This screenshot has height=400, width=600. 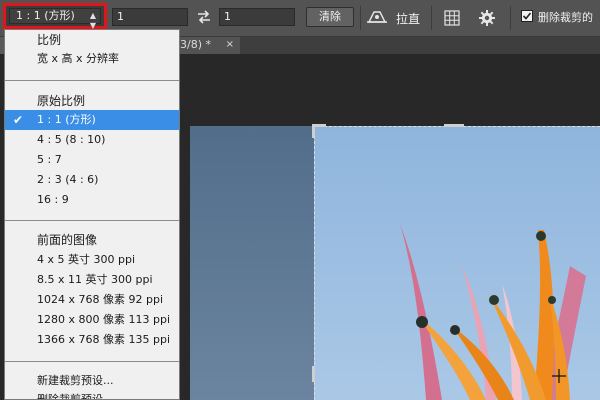 What do you see at coordinates (92, 200) in the screenshot?
I see `menu-item-16-9: 16 : 9` at bounding box center [92, 200].